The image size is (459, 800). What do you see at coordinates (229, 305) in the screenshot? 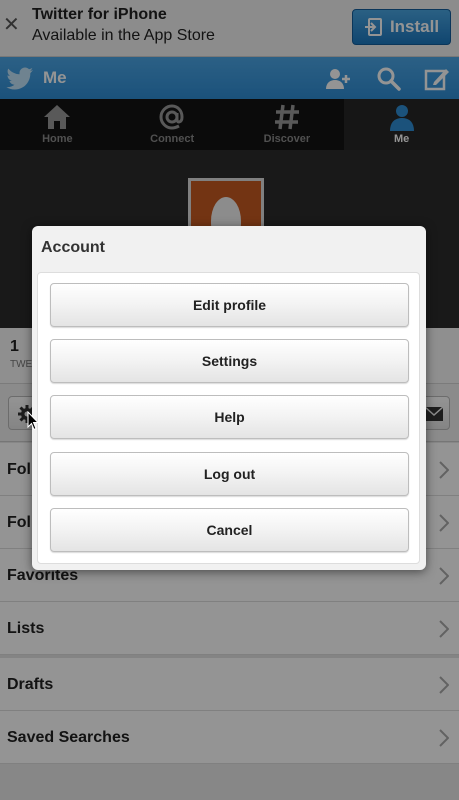
I see `edit-profile-button: Edit profile` at bounding box center [229, 305].